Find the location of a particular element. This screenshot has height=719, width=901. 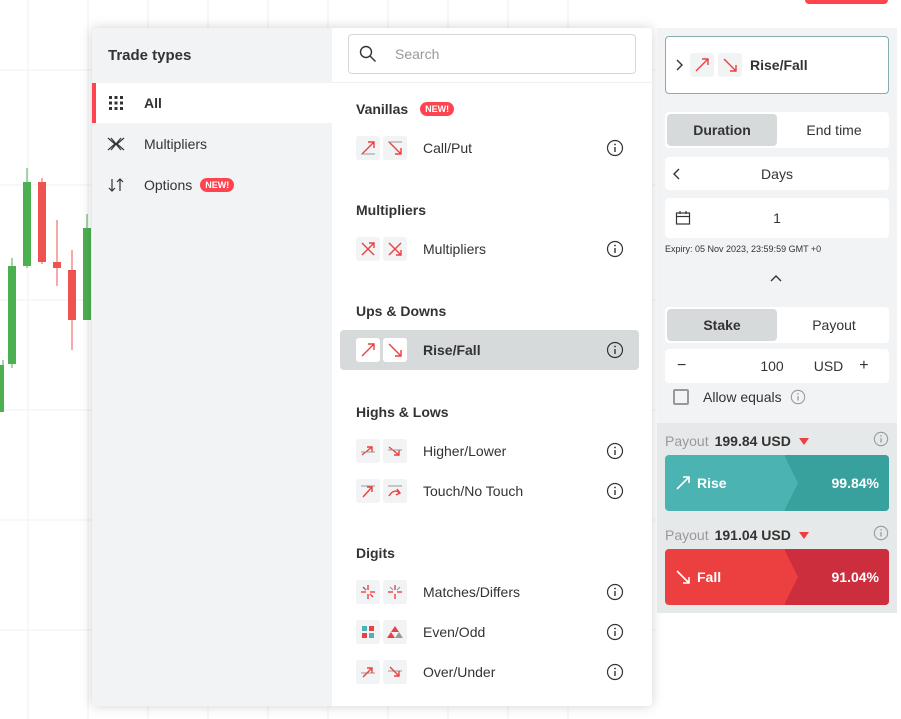

search-icon is located at coordinates (367, 53).